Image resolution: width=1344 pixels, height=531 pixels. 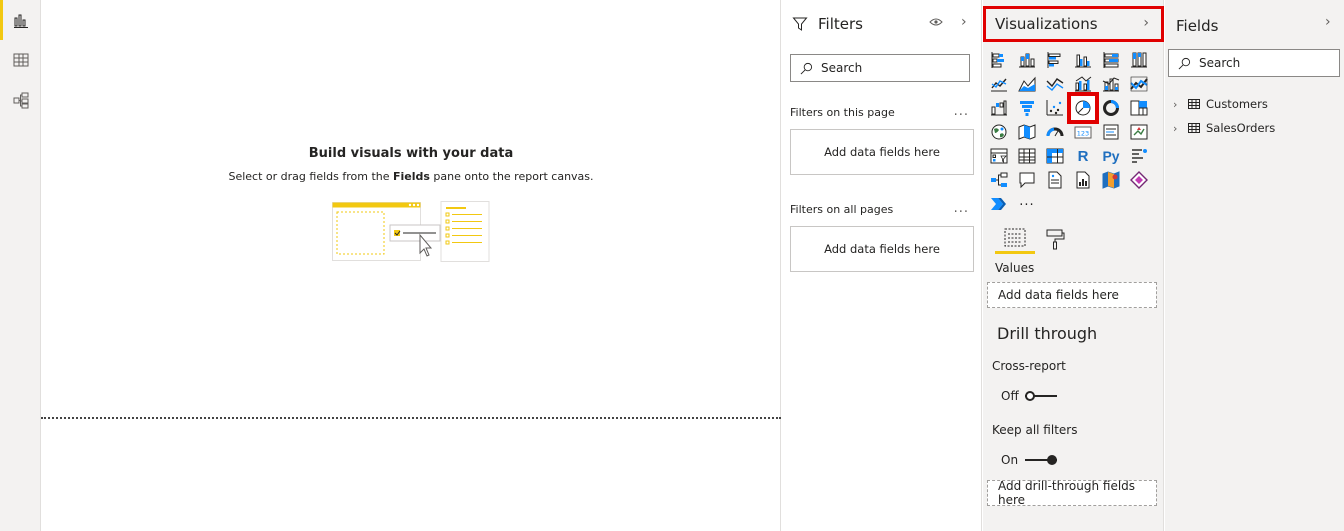 I want to click on values-label: Values, so click(x=1015, y=268).